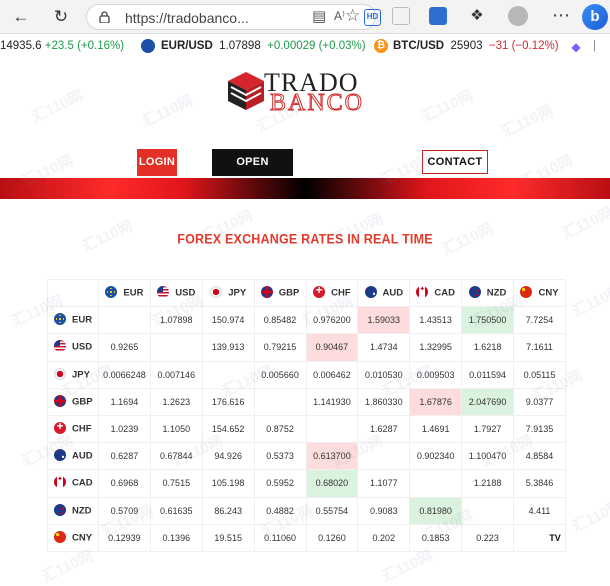 The image size is (610, 586). Describe the element at coordinates (436, 510) in the screenshot. I see `rate-cell: 0.81980` at that location.